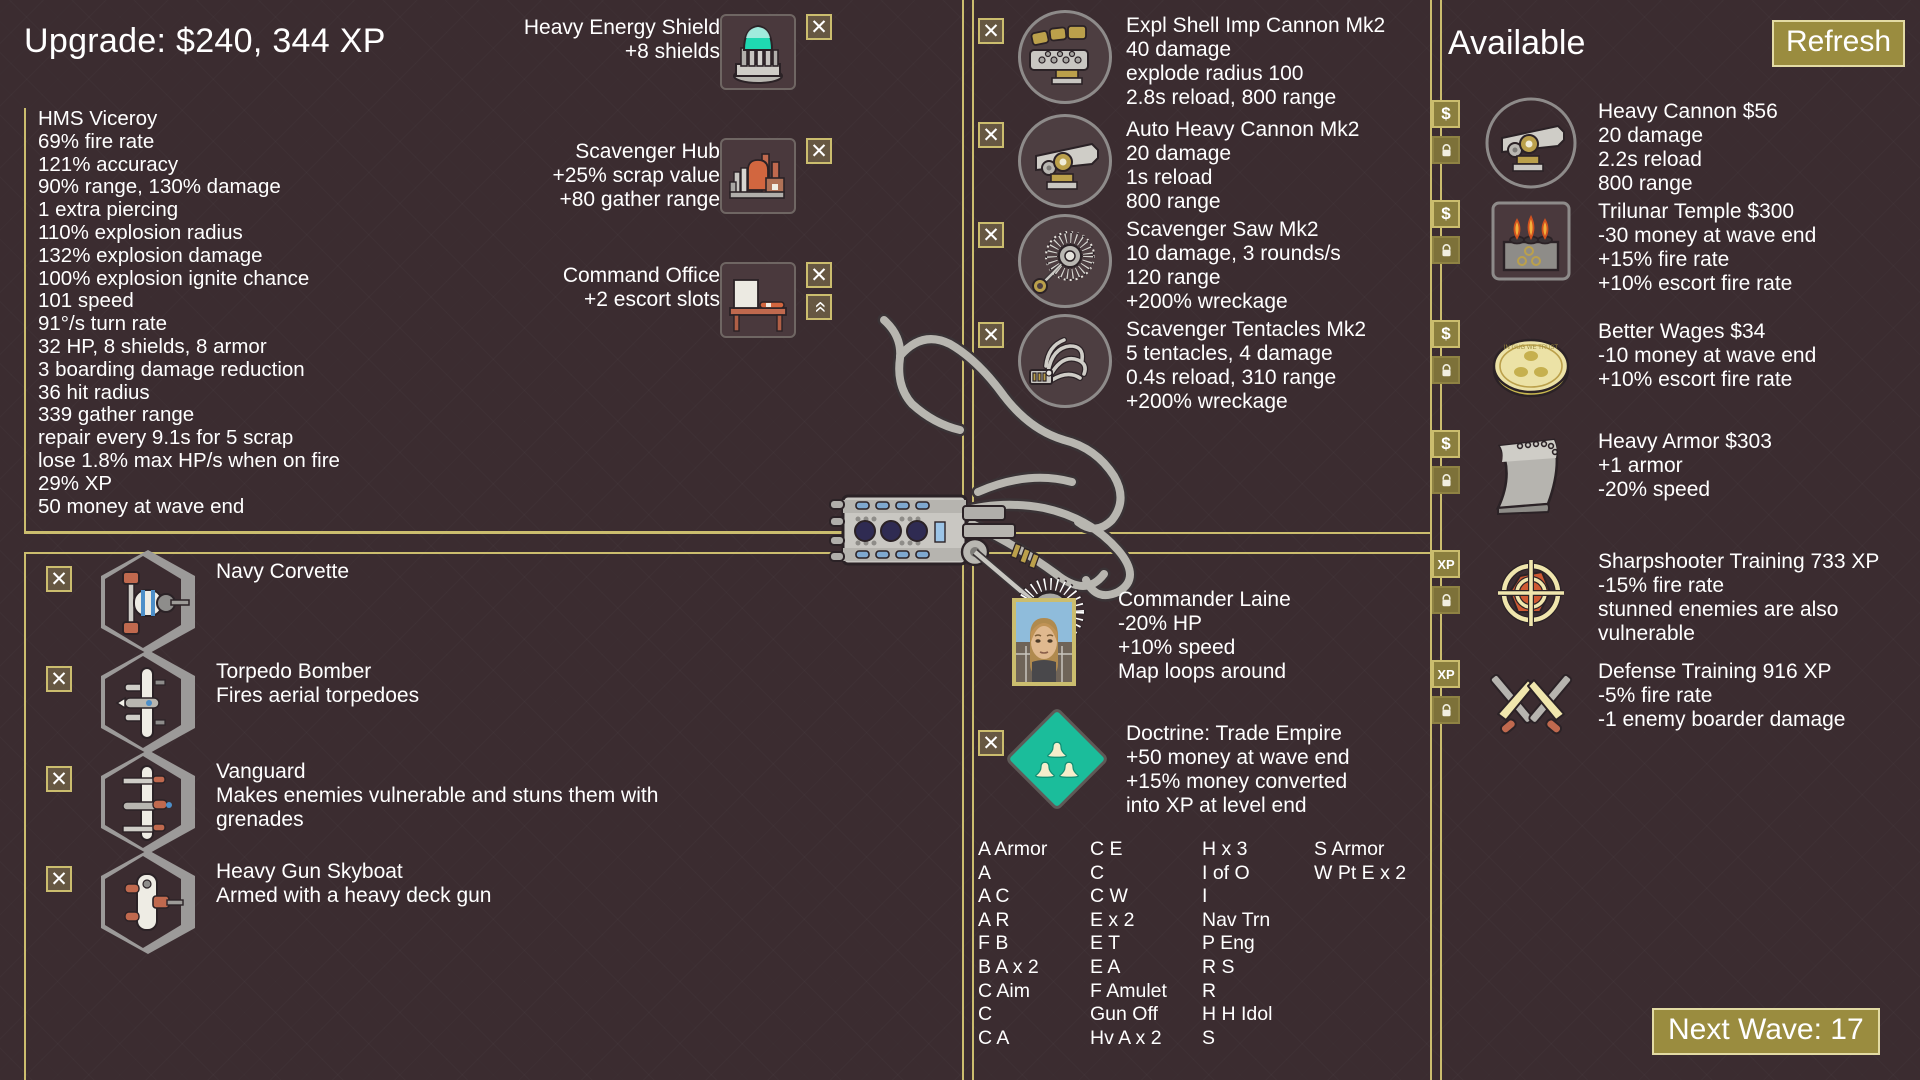 This screenshot has width=1920, height=1080. What do you see at coordinates (690, 60) in the screenshot?
I see `module-row: Heavy Energy Shield +8 shields ✕` at bounding box center [690, 60].